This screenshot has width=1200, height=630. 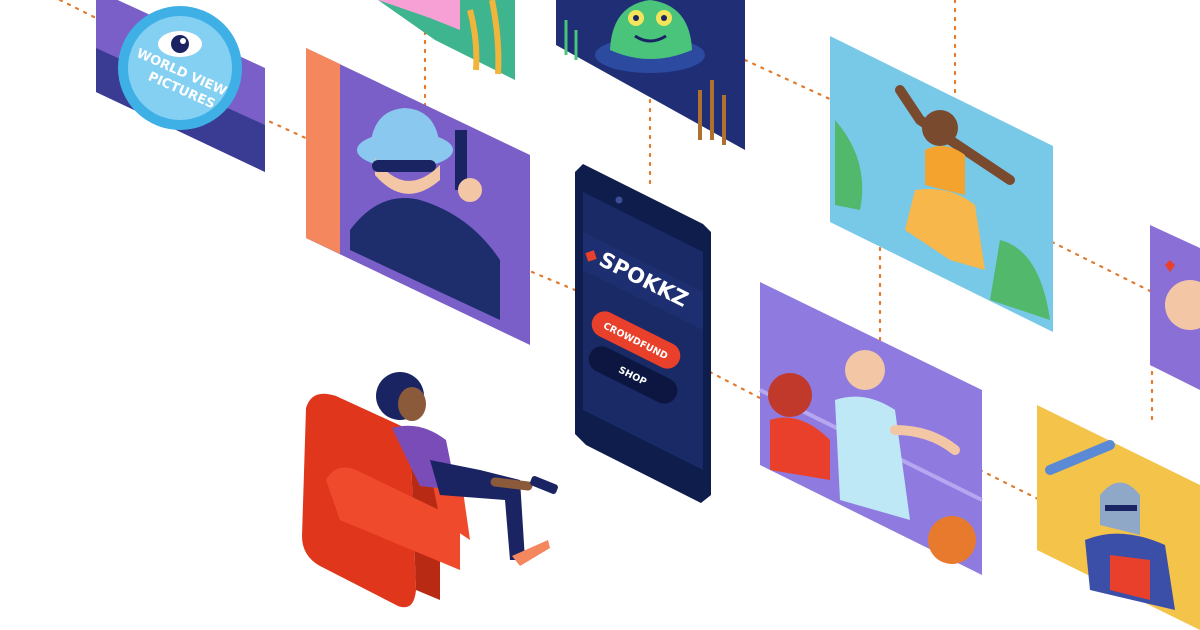 What do you see at coordinates (619, 200) in the screenshot?
I see `camera-icon` at bounding box center [619, 200].